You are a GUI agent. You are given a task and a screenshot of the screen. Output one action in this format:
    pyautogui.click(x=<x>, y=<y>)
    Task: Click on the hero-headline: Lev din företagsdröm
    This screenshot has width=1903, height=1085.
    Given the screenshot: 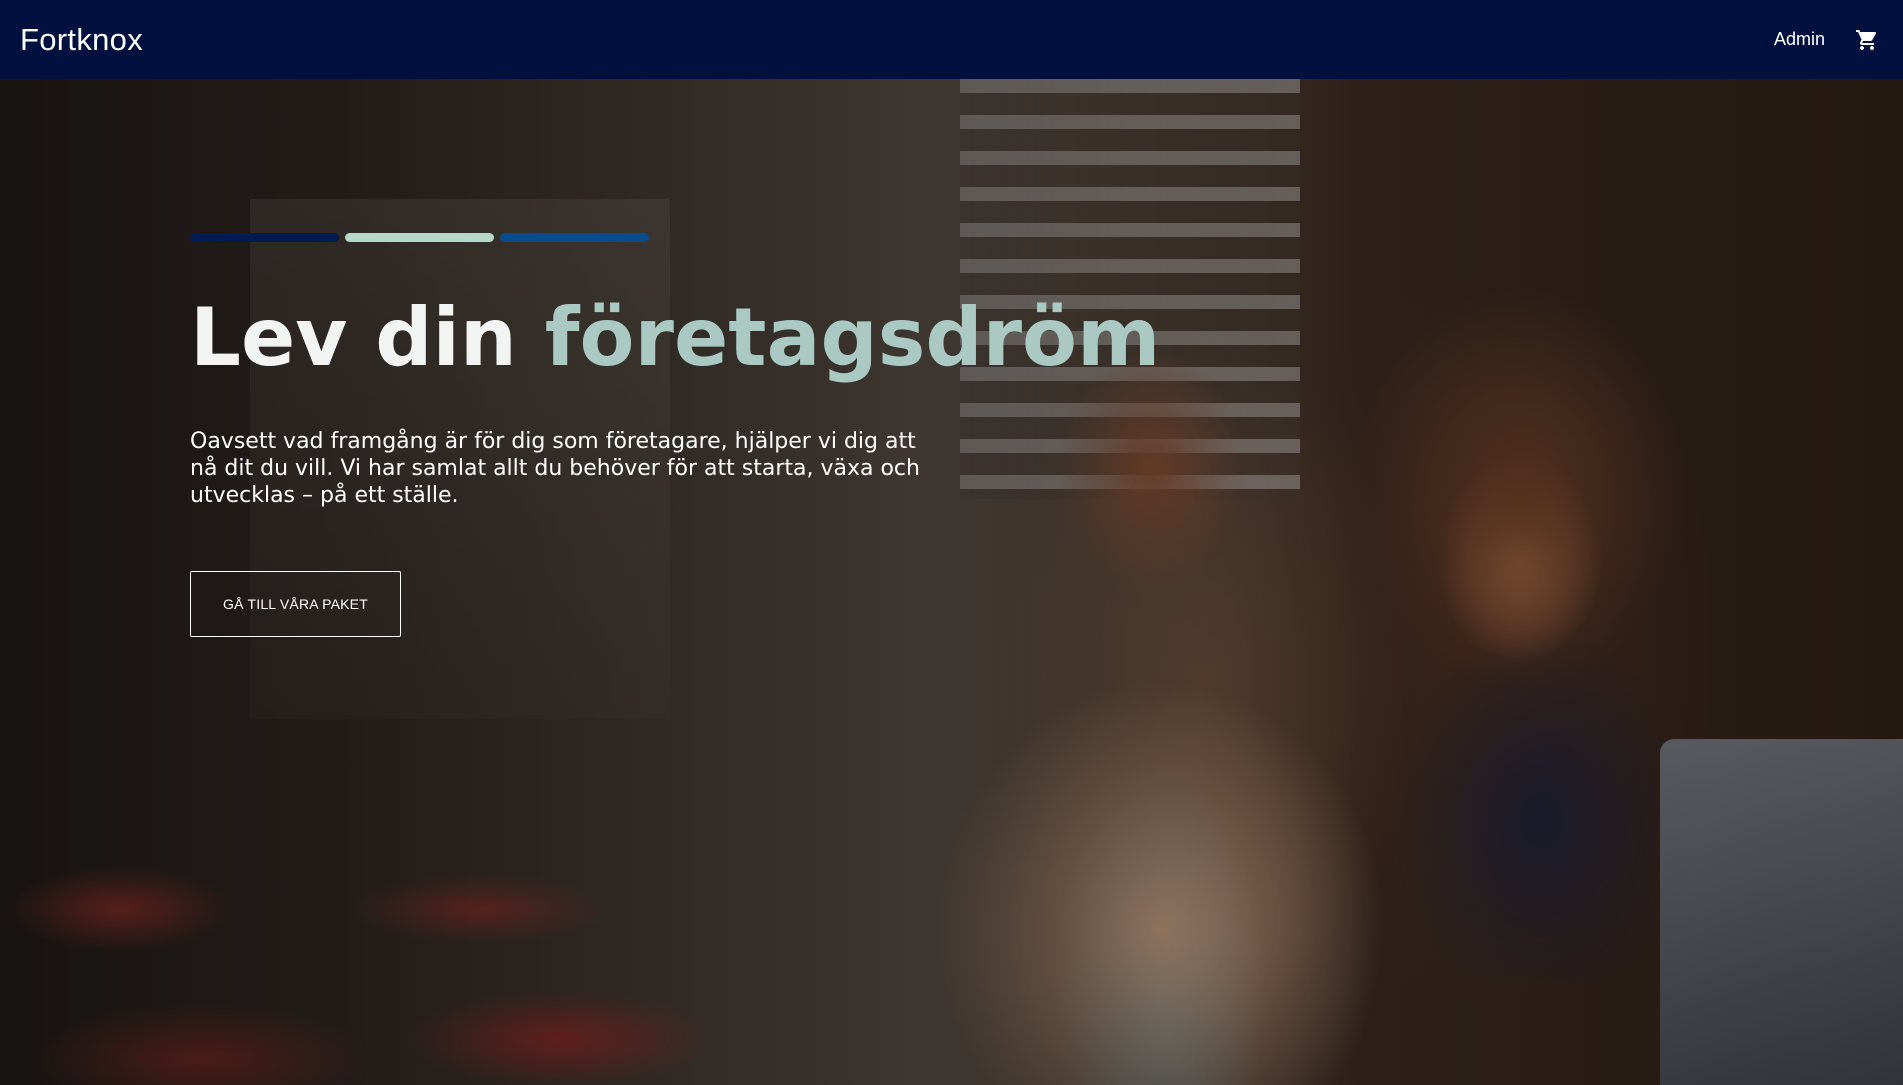 What is the action you would take?
    pyautogui.click(x=690, y=338)
    